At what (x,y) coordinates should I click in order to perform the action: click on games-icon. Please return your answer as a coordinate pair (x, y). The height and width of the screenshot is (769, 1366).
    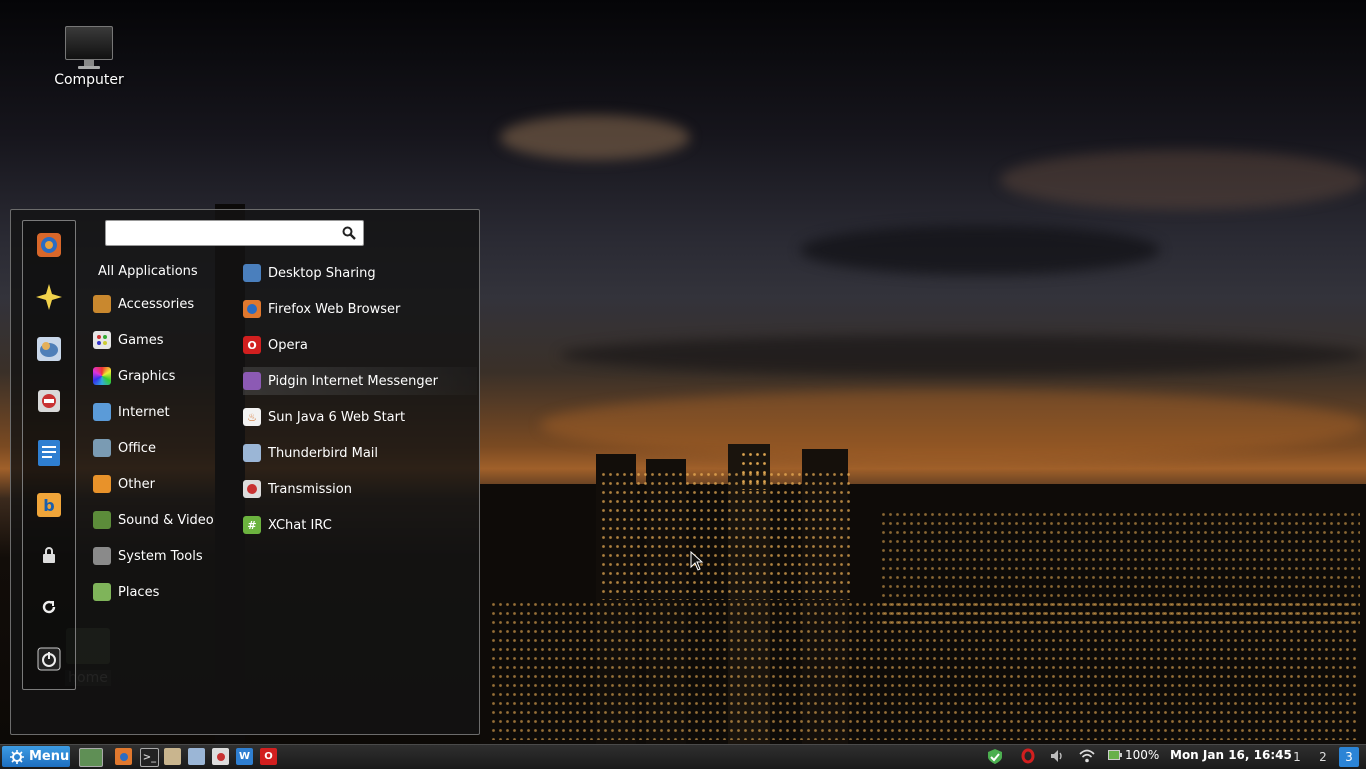
    Looking at the image, I should click on (102, 340).